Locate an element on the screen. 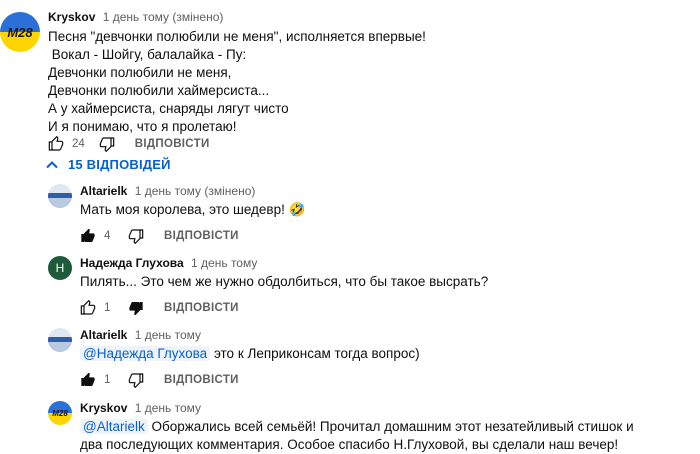 The height and width of the screenshot is (454, 700). replies-toggle: 15 ВІДПОВІДЕЙ is located at coordinates (108, 164).